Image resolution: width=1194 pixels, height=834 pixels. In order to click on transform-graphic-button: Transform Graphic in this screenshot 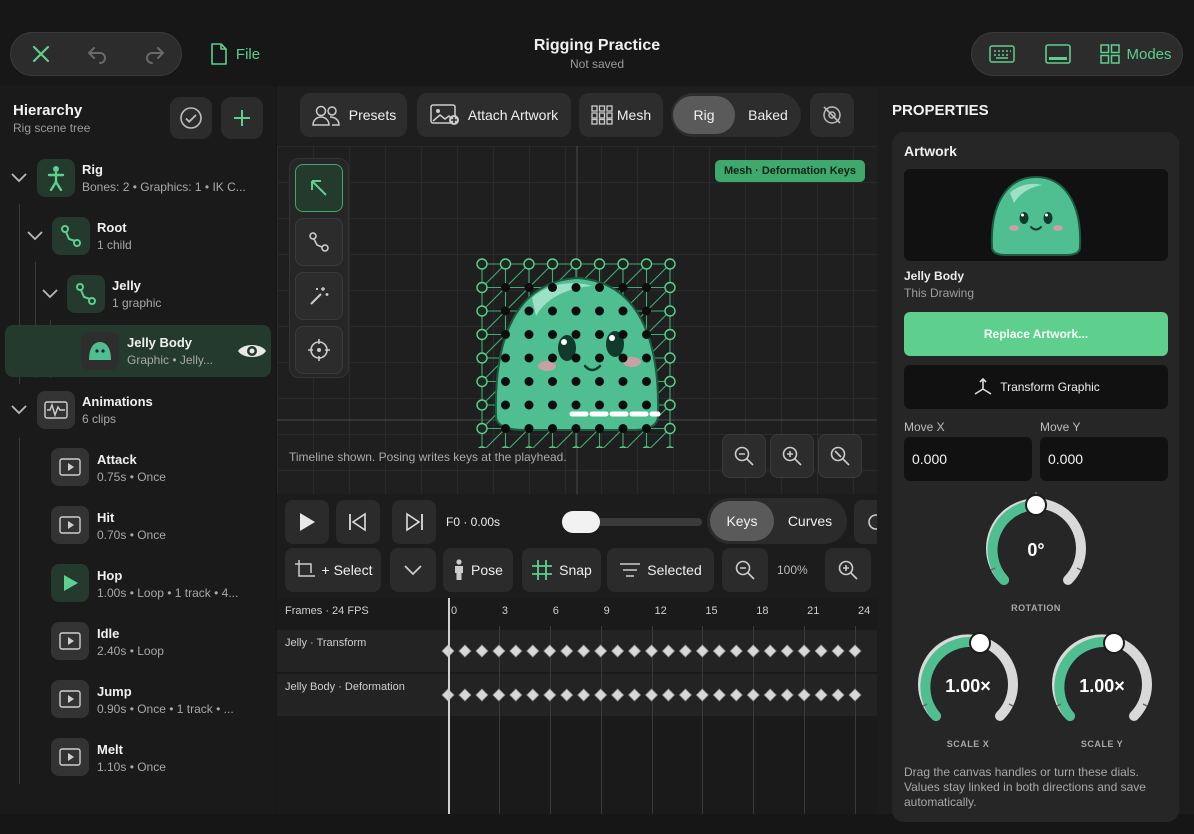, I will do `click(1036, 387)`.